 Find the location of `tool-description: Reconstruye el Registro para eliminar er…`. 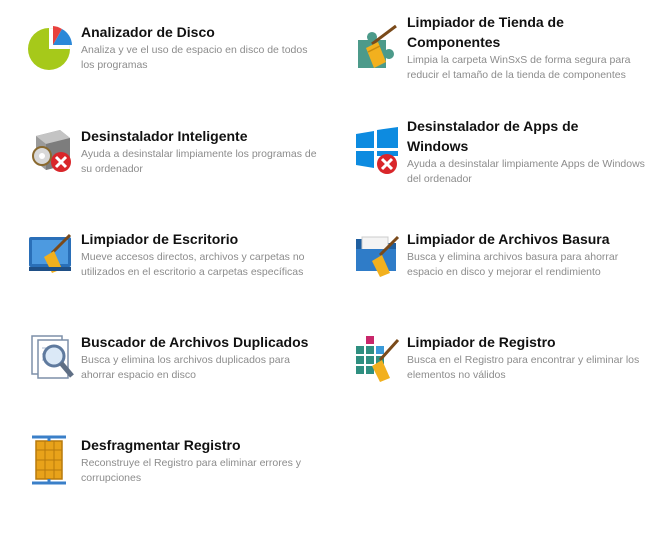

tool-description: Reconstruye el Registro para eliminar er… is located at coordinates (191, 470).